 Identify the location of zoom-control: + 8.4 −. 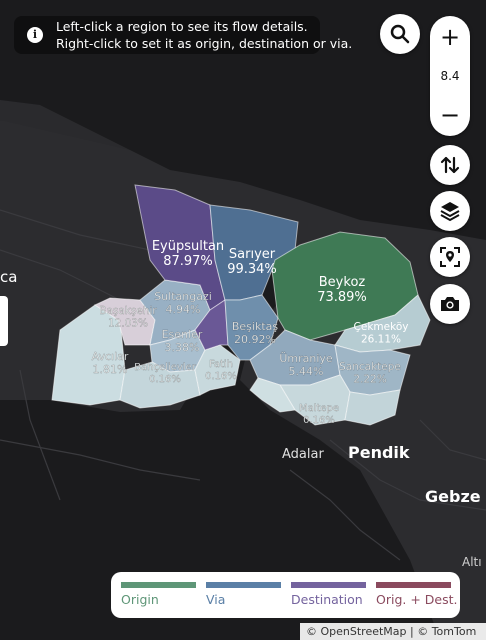
(450, 76).